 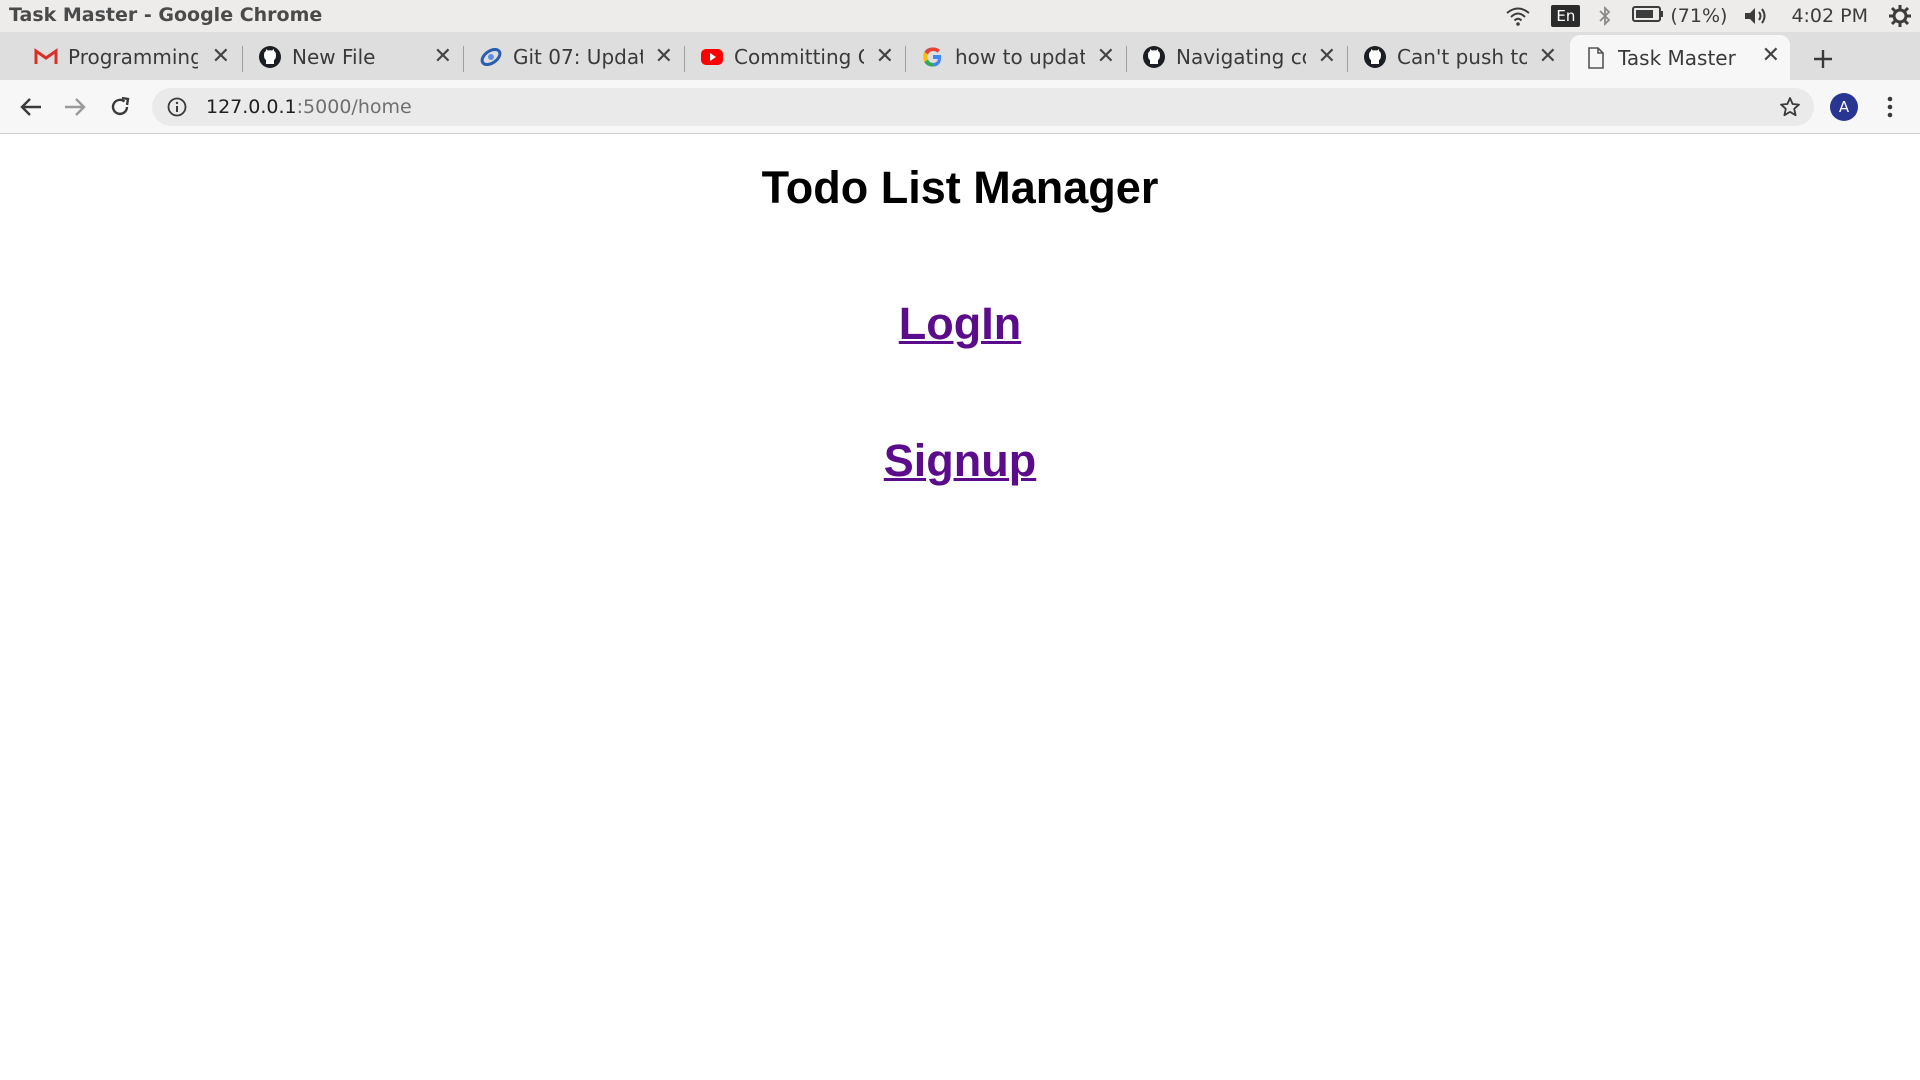 I want to click on tab-label: Task Master, so click(x=1677, y=57).